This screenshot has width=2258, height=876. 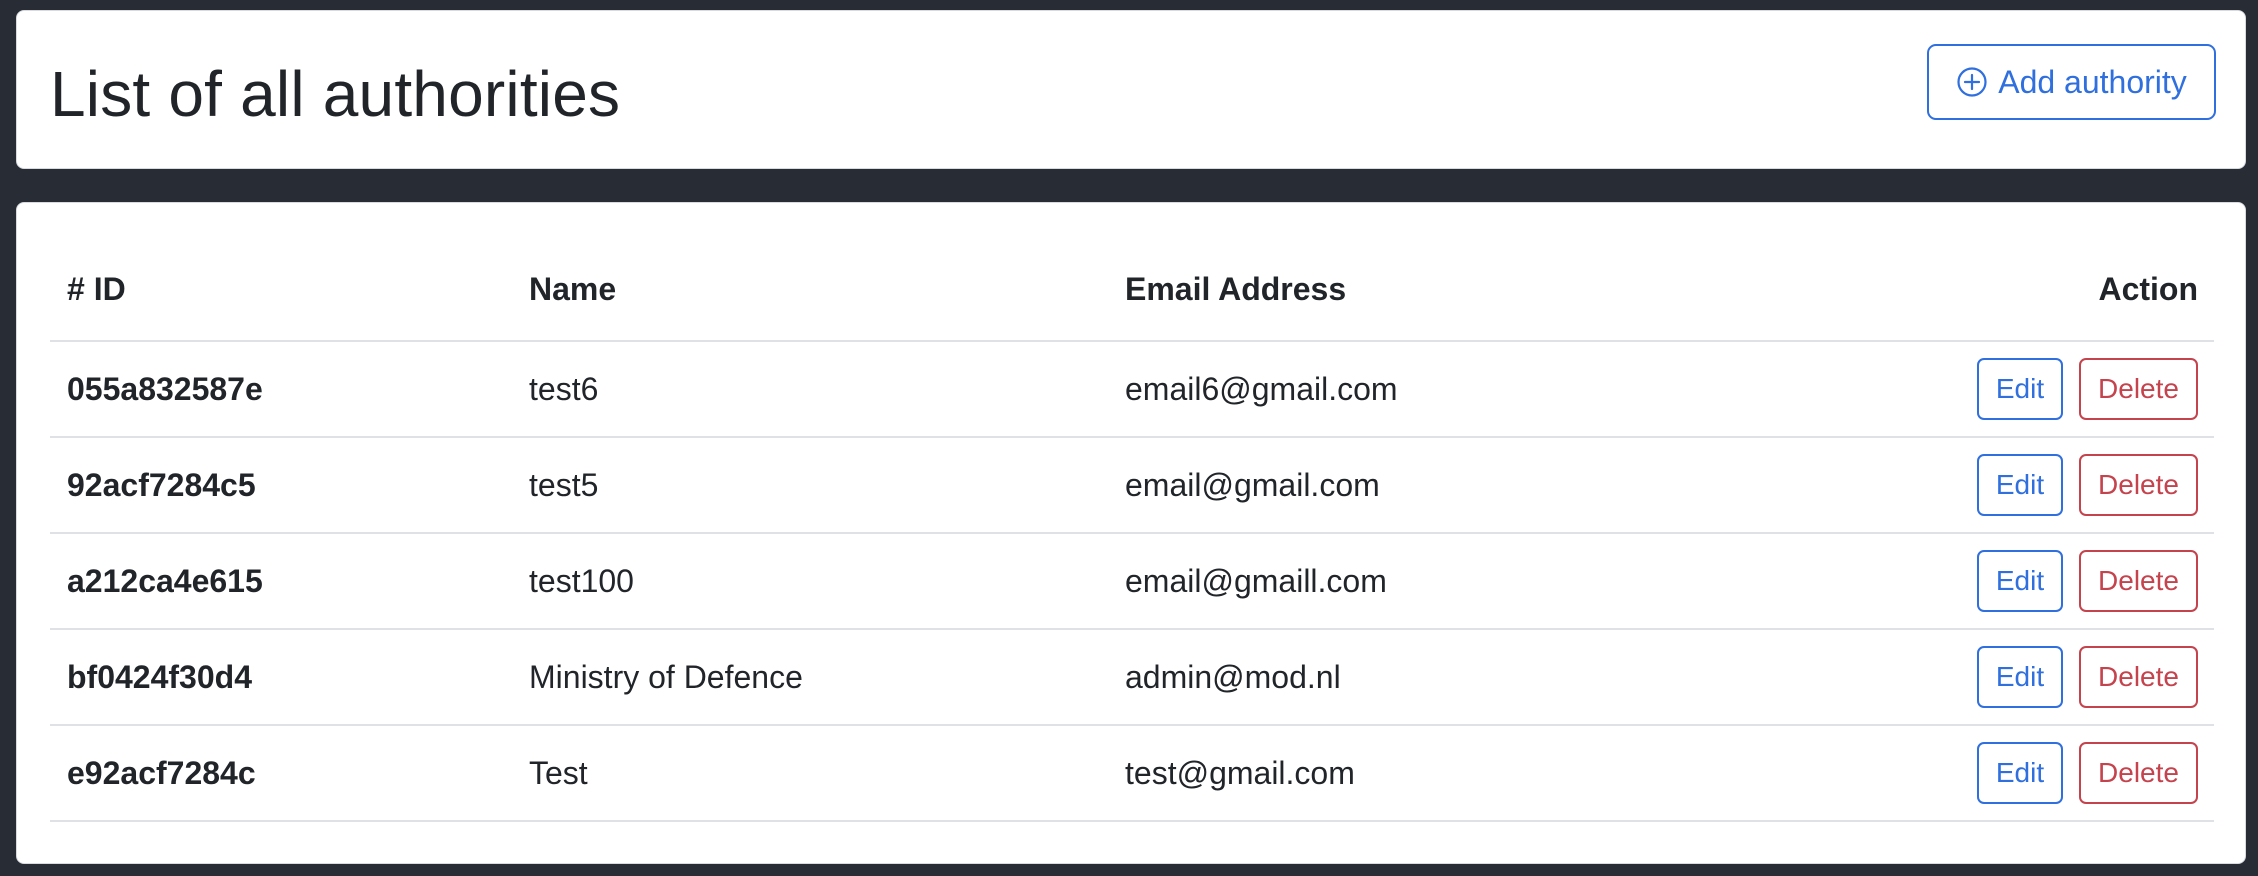 I want to click on authority-name: test100, so click(x=827, y=581).